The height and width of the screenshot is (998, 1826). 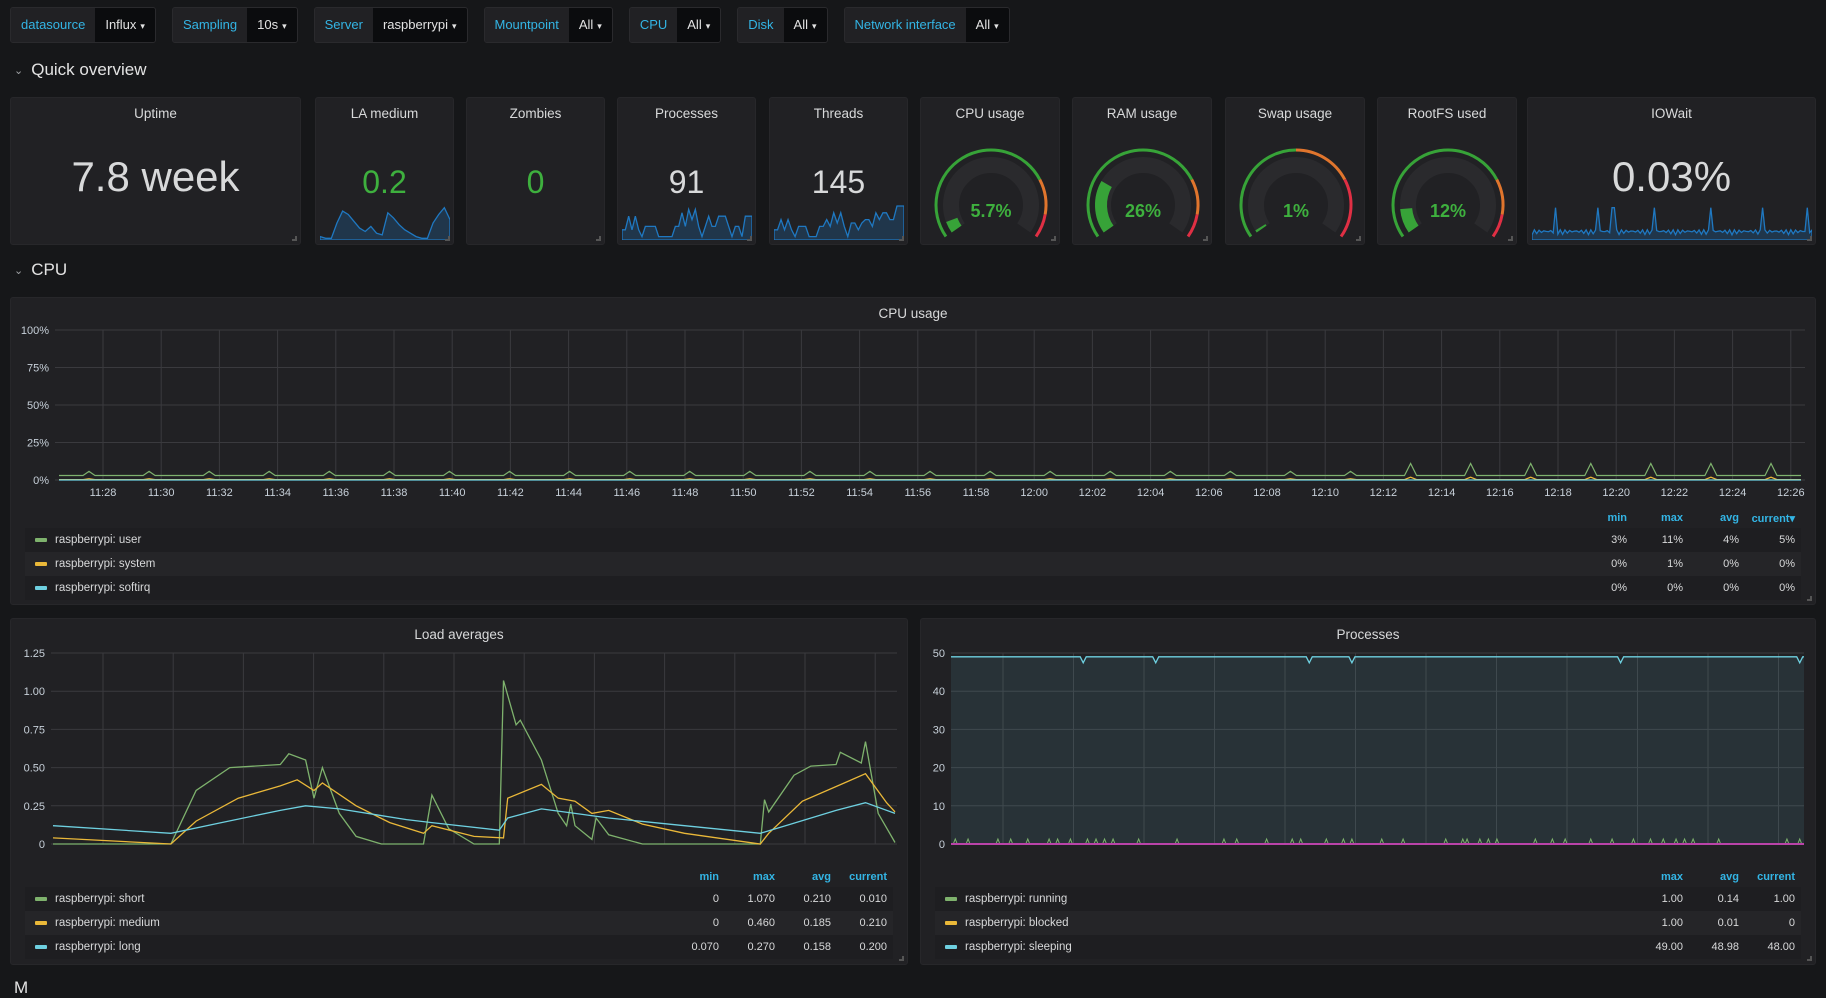 I want to click on legend-column-current: current▾, so click(x=1773, y=518).